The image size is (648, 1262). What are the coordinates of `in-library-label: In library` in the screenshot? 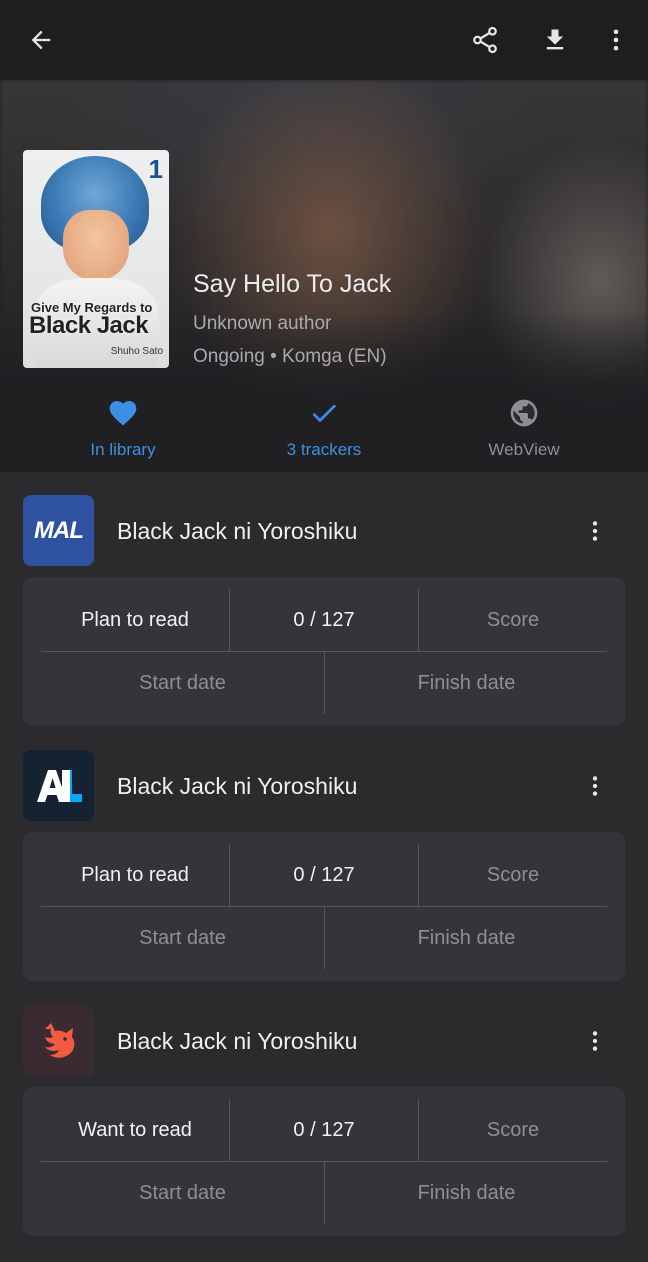 It's located at (123, 449).